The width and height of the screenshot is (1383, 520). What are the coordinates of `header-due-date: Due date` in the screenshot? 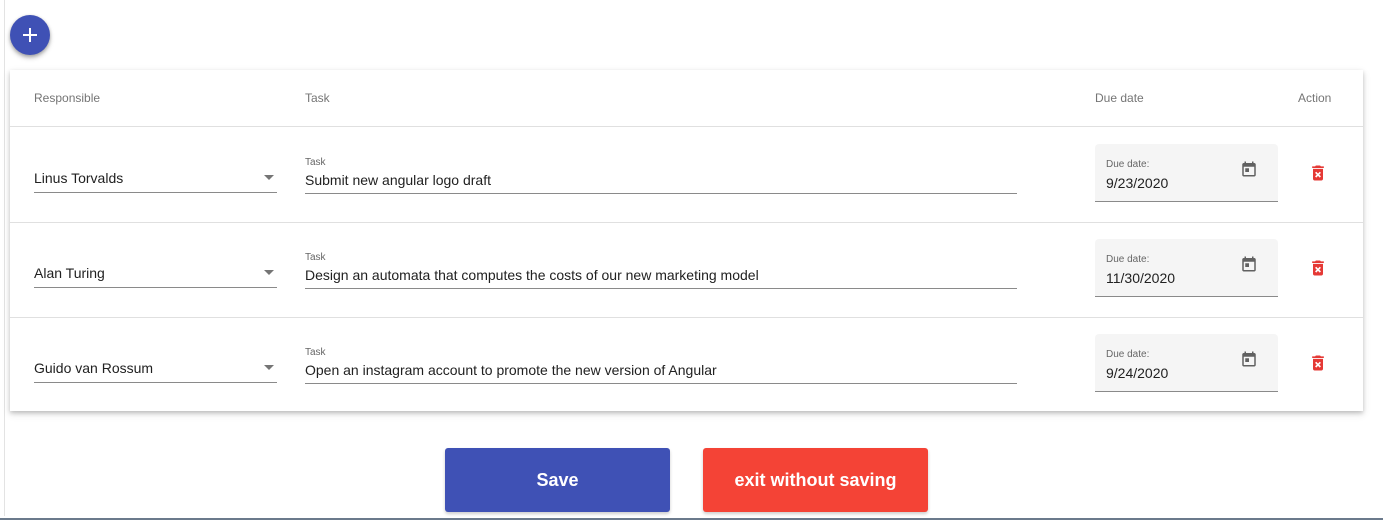 It's located at (1119, 98).